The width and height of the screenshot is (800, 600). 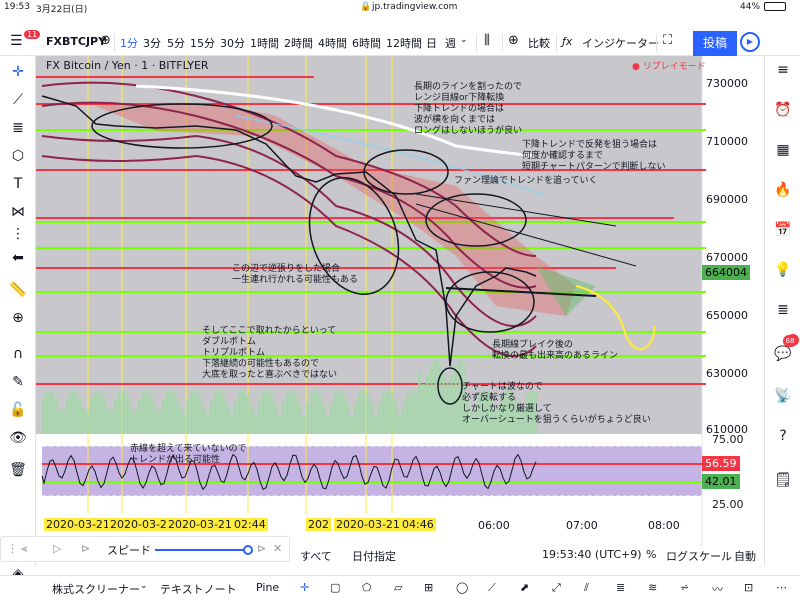 I want to click on order-icon: ≣, so click(x=783, y=310).